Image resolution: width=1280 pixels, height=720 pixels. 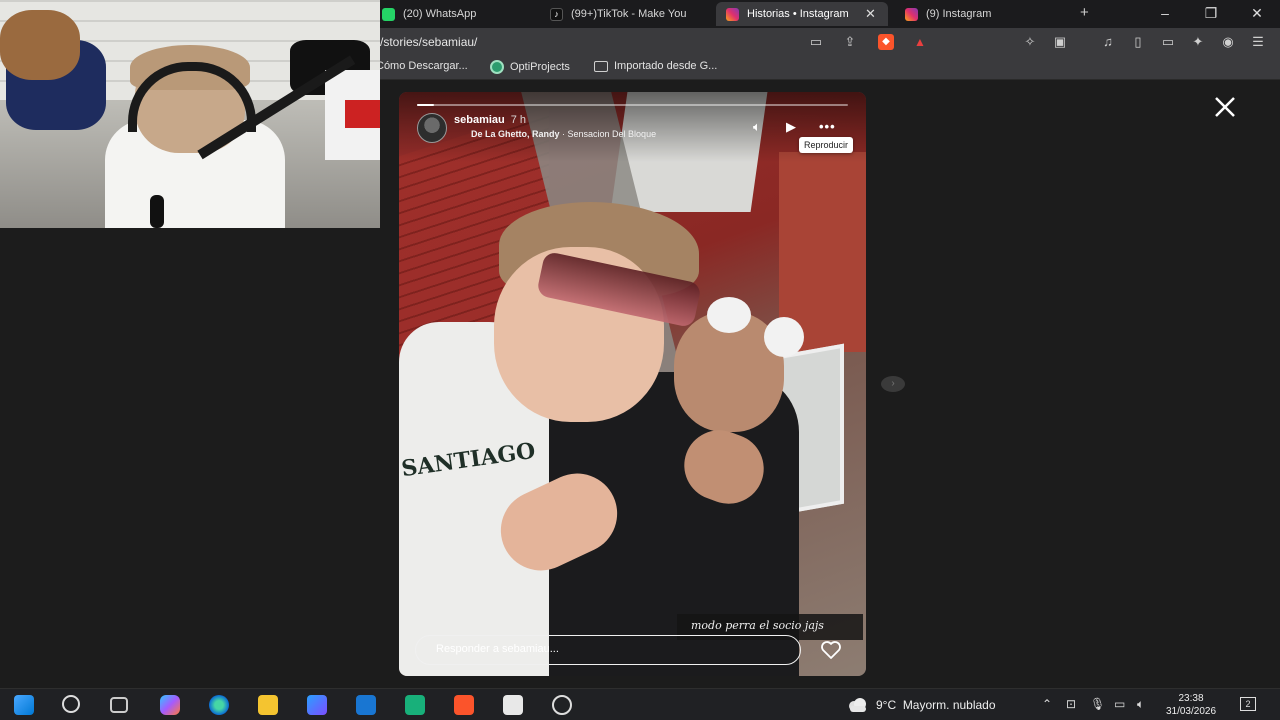 I want to click on url-field: /stories/sebamiau/, so click(x=428, y=42).